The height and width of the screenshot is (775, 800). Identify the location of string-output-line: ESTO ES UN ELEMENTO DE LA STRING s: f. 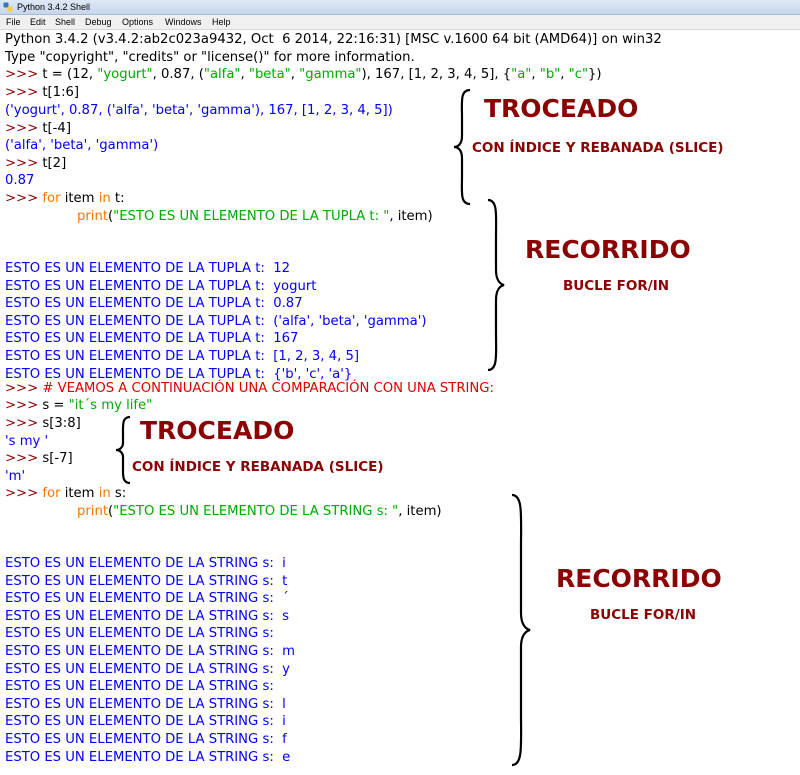
(146, 739).